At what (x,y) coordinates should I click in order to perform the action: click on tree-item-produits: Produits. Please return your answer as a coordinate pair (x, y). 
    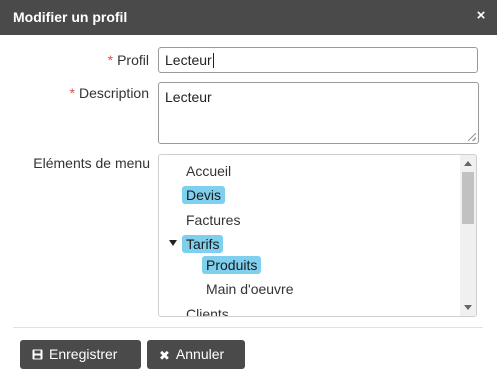
    Looking at the image, I should click on (232, 265).